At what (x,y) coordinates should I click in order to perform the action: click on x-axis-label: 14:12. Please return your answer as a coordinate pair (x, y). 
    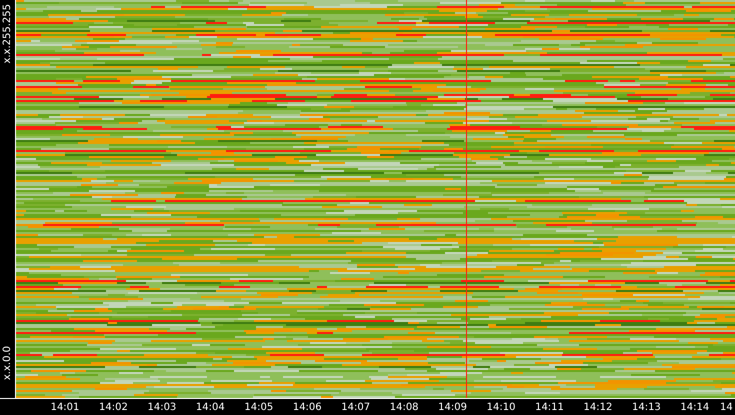
    Looking at the image, I should click on (598, 407).